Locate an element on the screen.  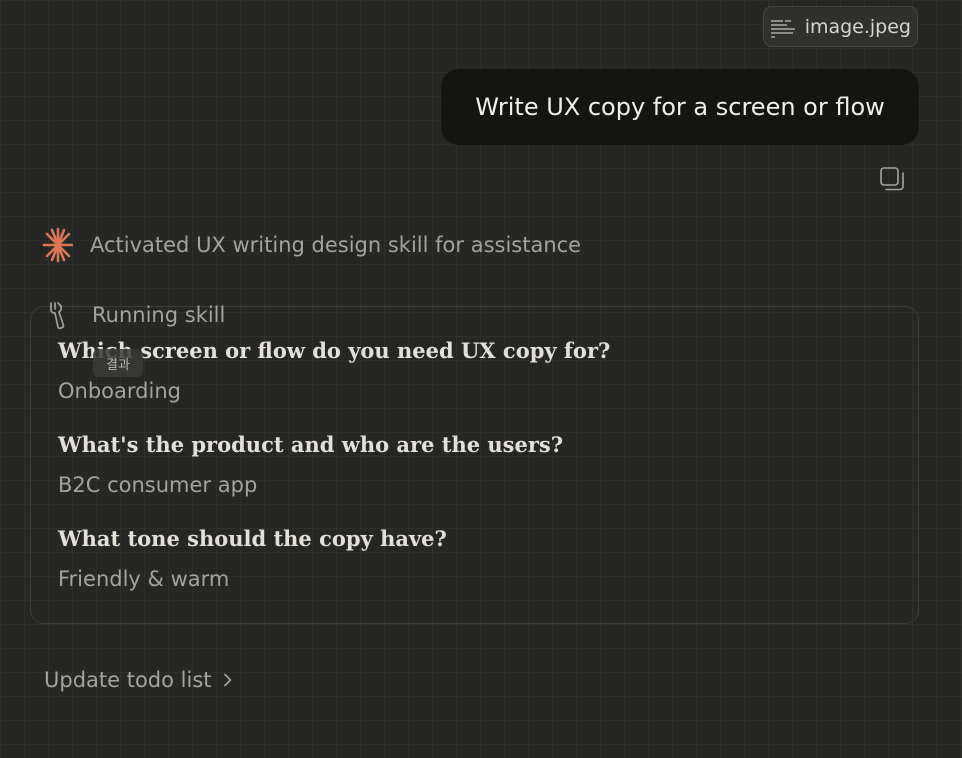
image-thumbnail-icon is located at coordinates (781, 27).